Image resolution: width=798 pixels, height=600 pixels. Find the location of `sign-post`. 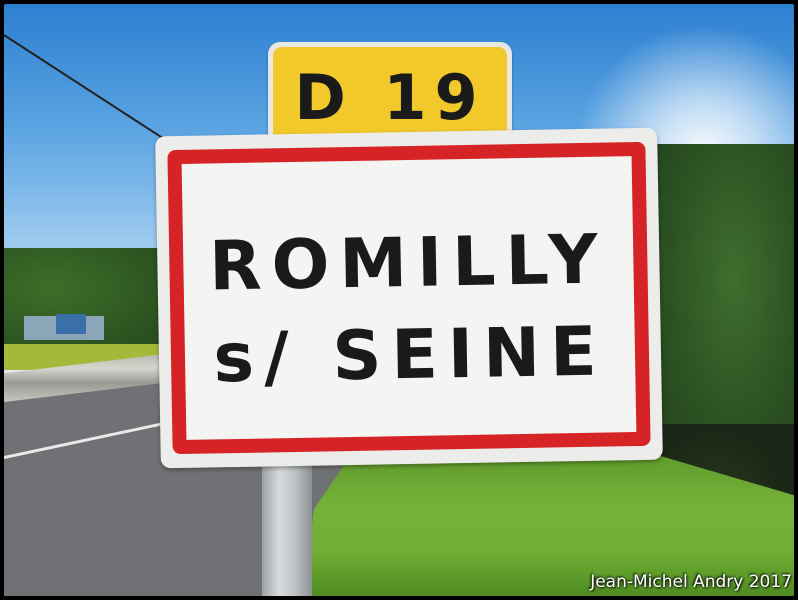

sign-post is located at coordinates (287, 523).